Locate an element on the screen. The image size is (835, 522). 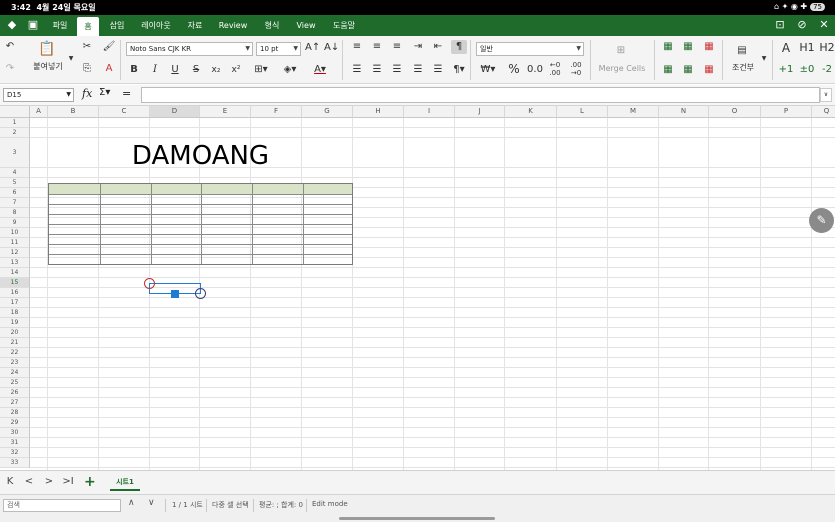
row-header-15: 15 is located at coordinates (15, 283).